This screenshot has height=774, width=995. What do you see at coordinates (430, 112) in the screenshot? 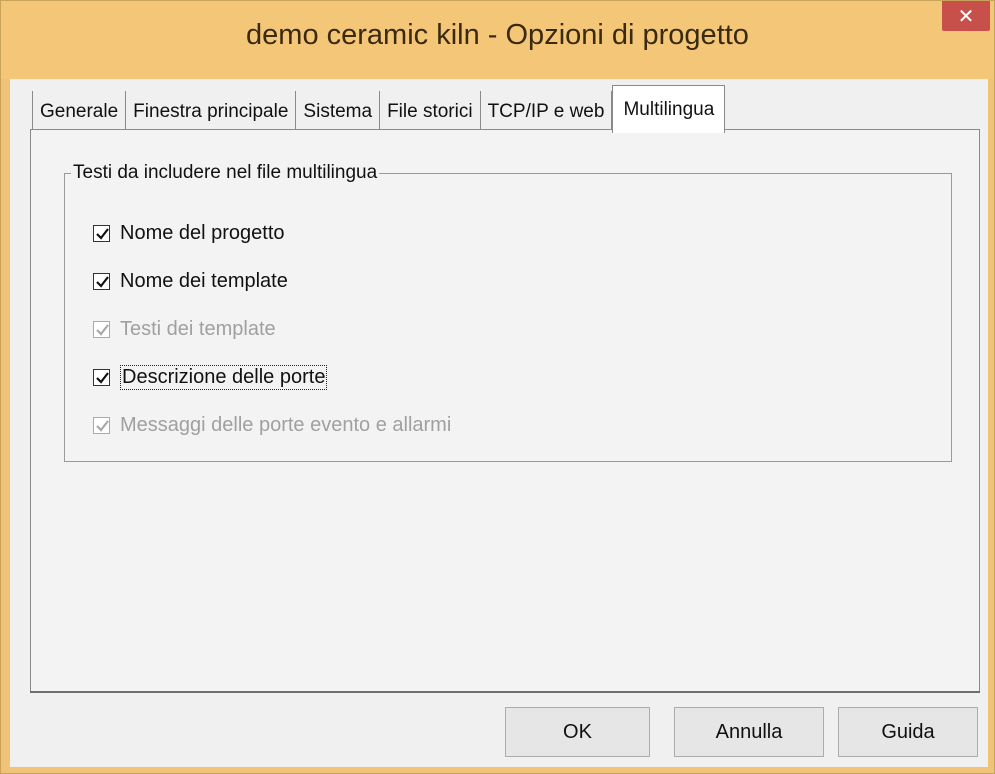
I see `tab-file-storici: File storici` at bounding box center [430, 112].